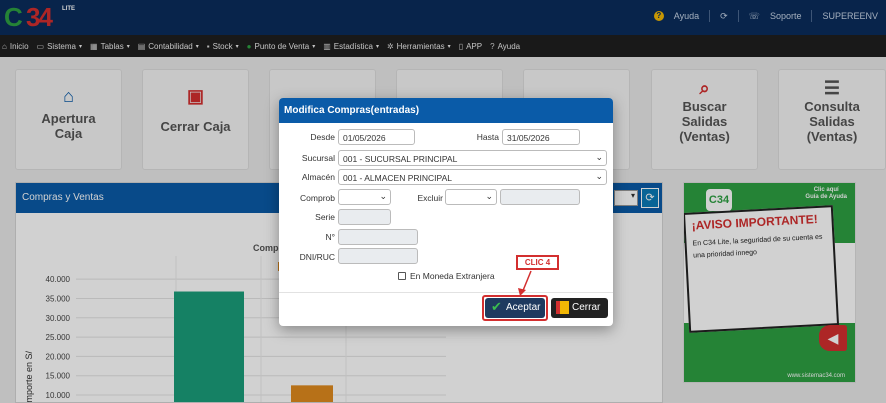 The width and height of the screenshot is (886, 403). What do you see at coordinates (364, 197) in the screenshot?
I see `comprob-select: ⌄` at bounding box center [364, 197].